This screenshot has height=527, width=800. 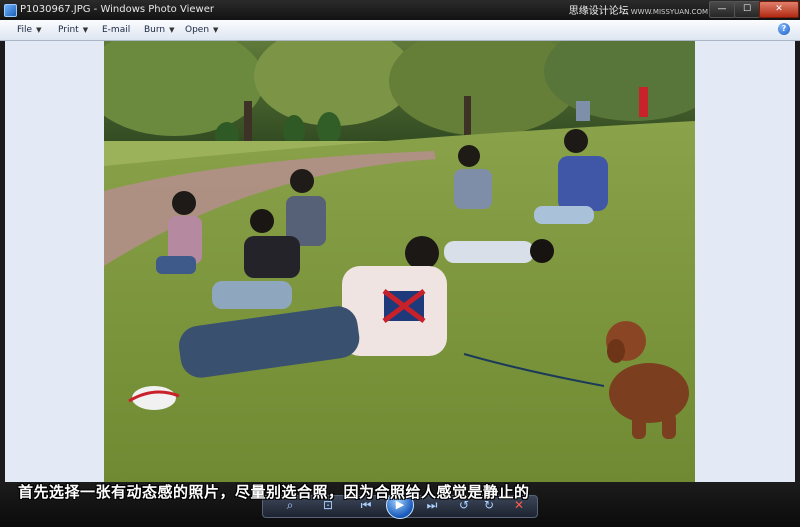 I want to click on menu-print: Print ▼, so click(x=73, y=30).